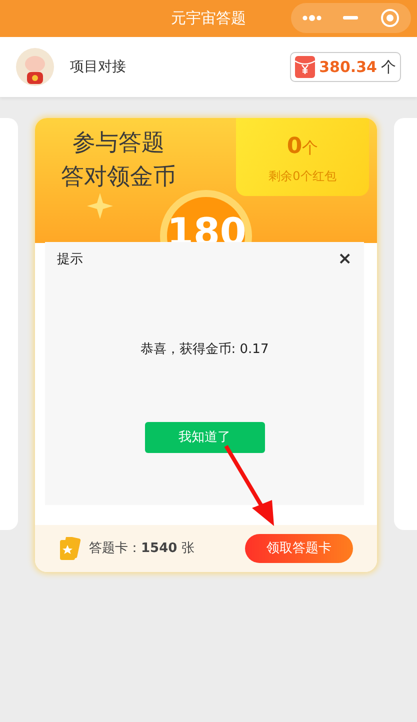 The width and height of the screenshot is (417, 722). I want to click on packet-unit: 个, so click(310, 147).